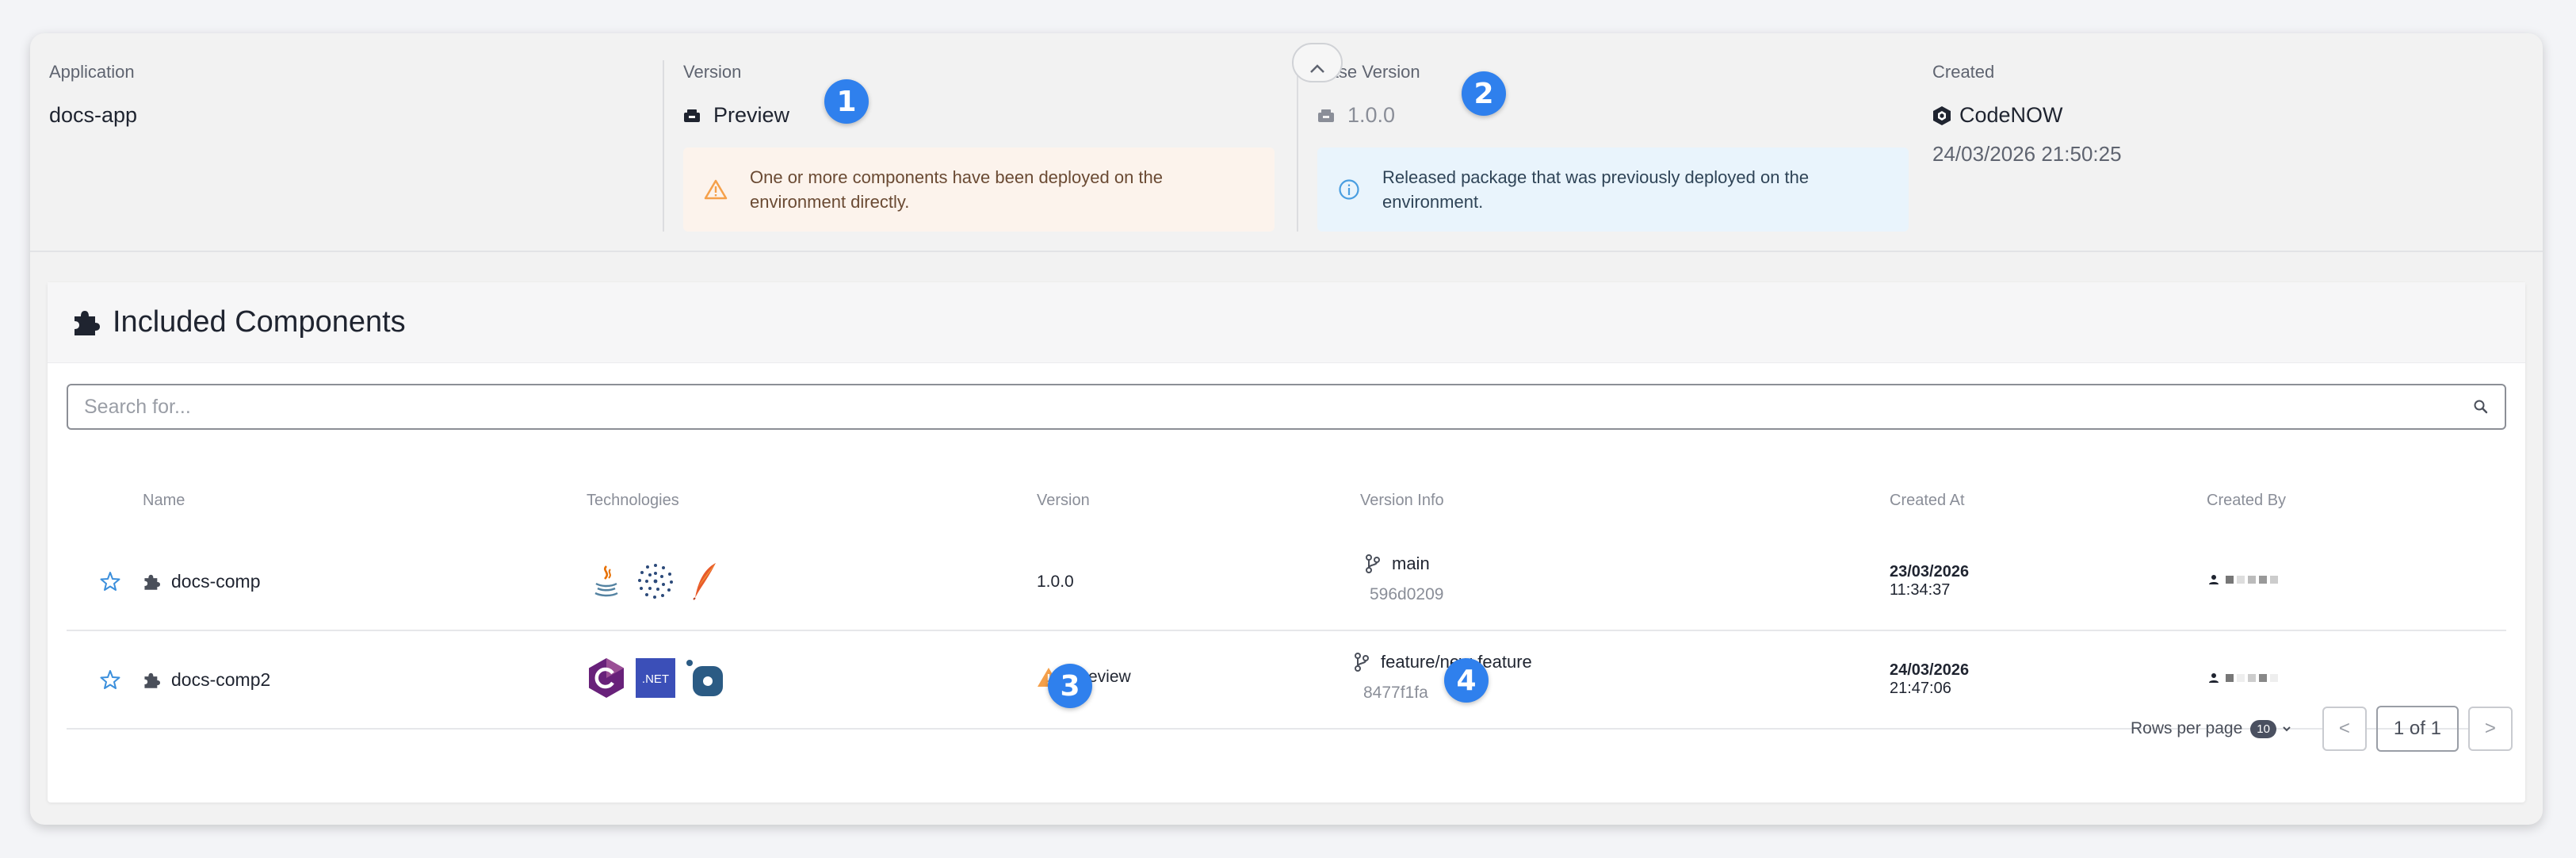 The width and height of the screenshot is (2576, 858). I want to click on dotnet-icon: .NET, so click(655, 678).